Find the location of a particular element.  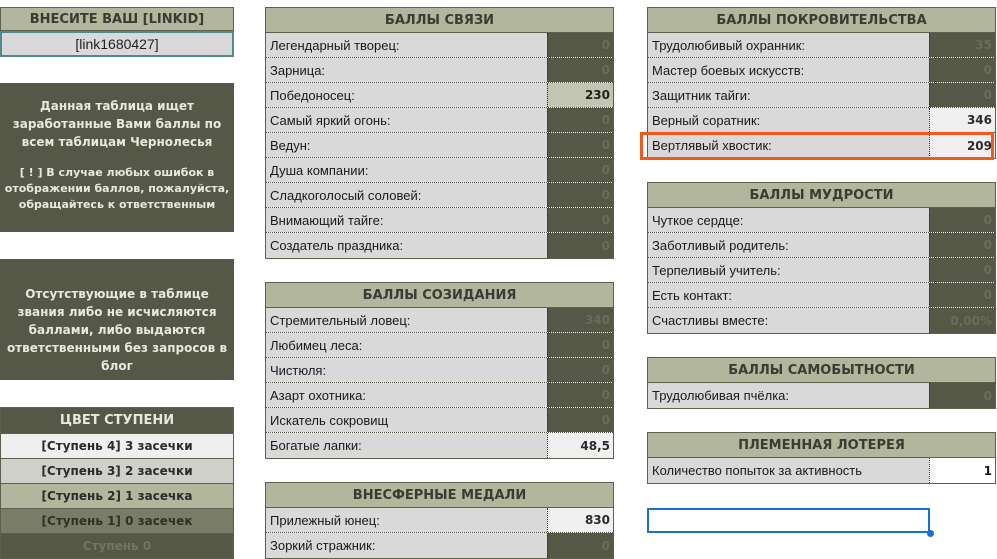

svyazi-header: БАЛЛЫ СВЯЗИ is located at coordinates (439, 20).